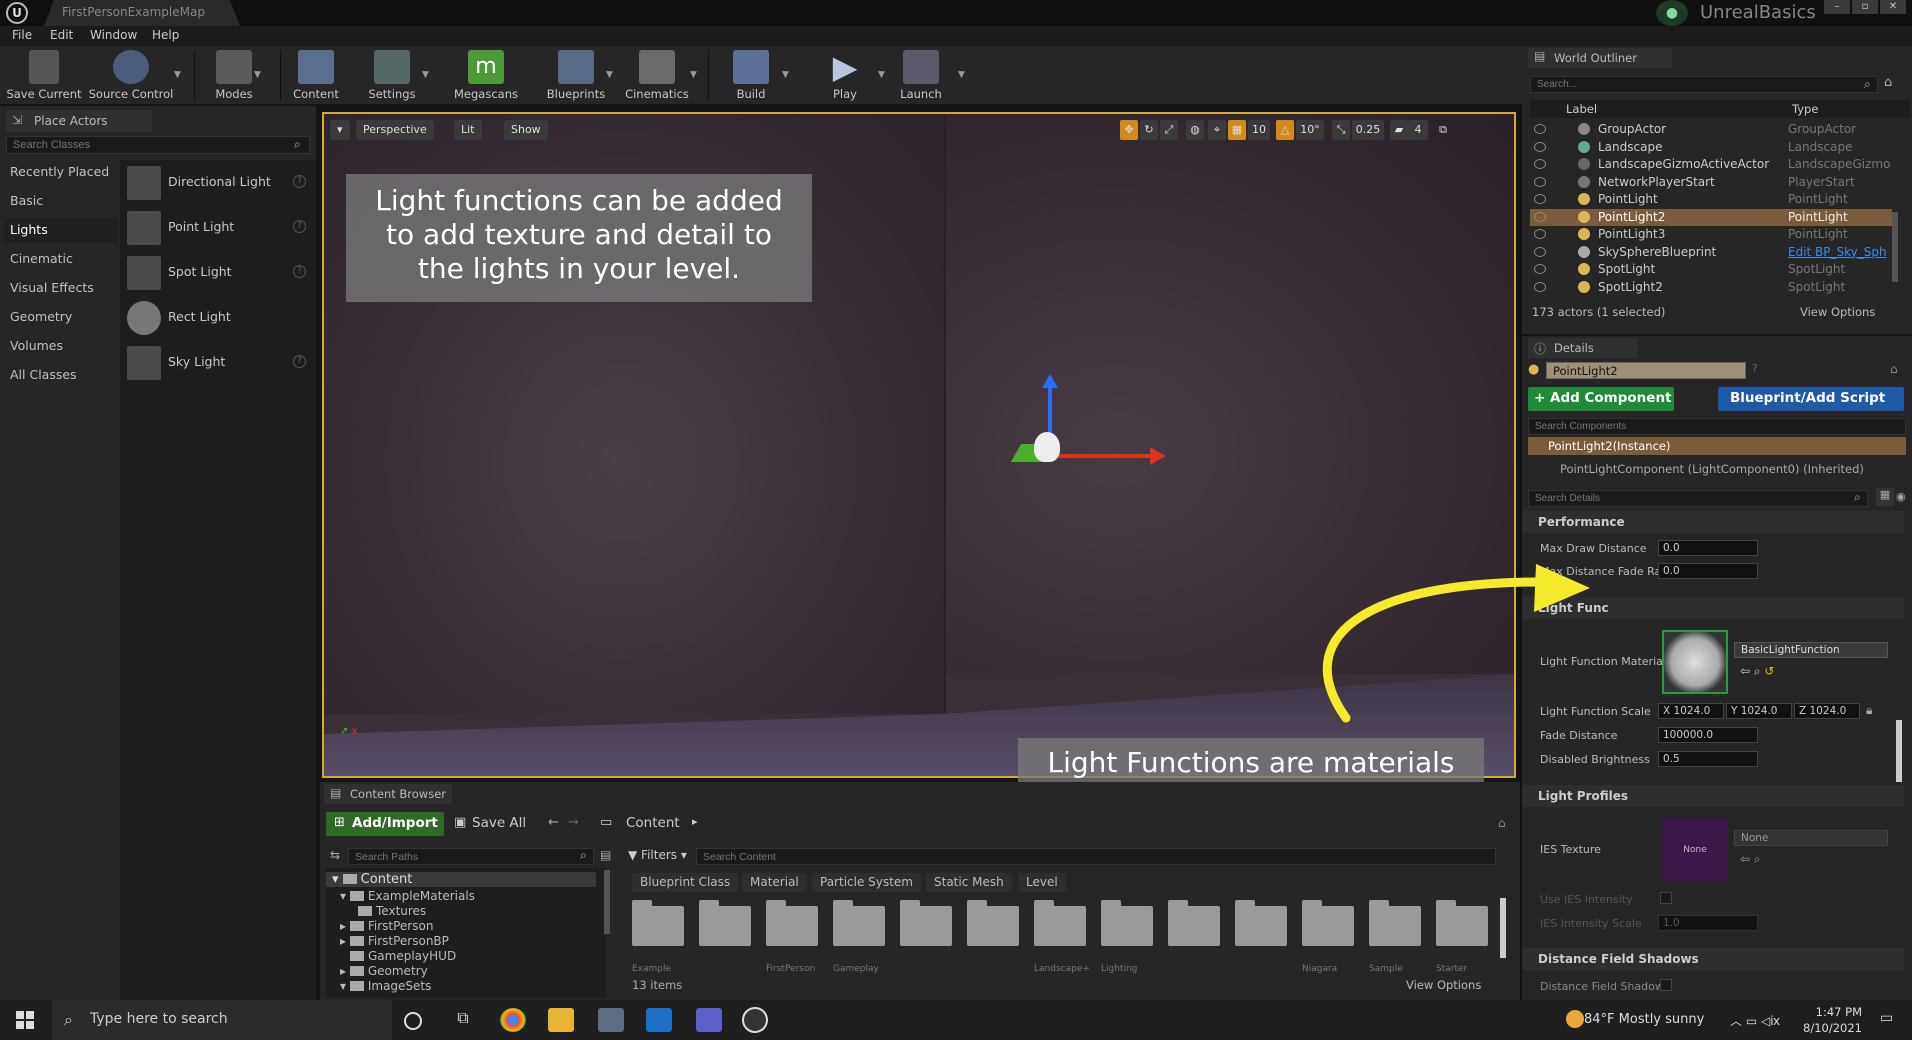  Describe the element at coordinates (217, 363) in the screenshot. I see `actor-sky-light: Sky Light?` at that location.